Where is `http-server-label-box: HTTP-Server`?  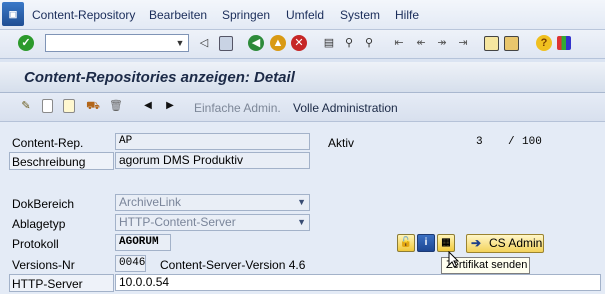 http-server-label-box: HTTP-Server is located at coordinates (61, 283).